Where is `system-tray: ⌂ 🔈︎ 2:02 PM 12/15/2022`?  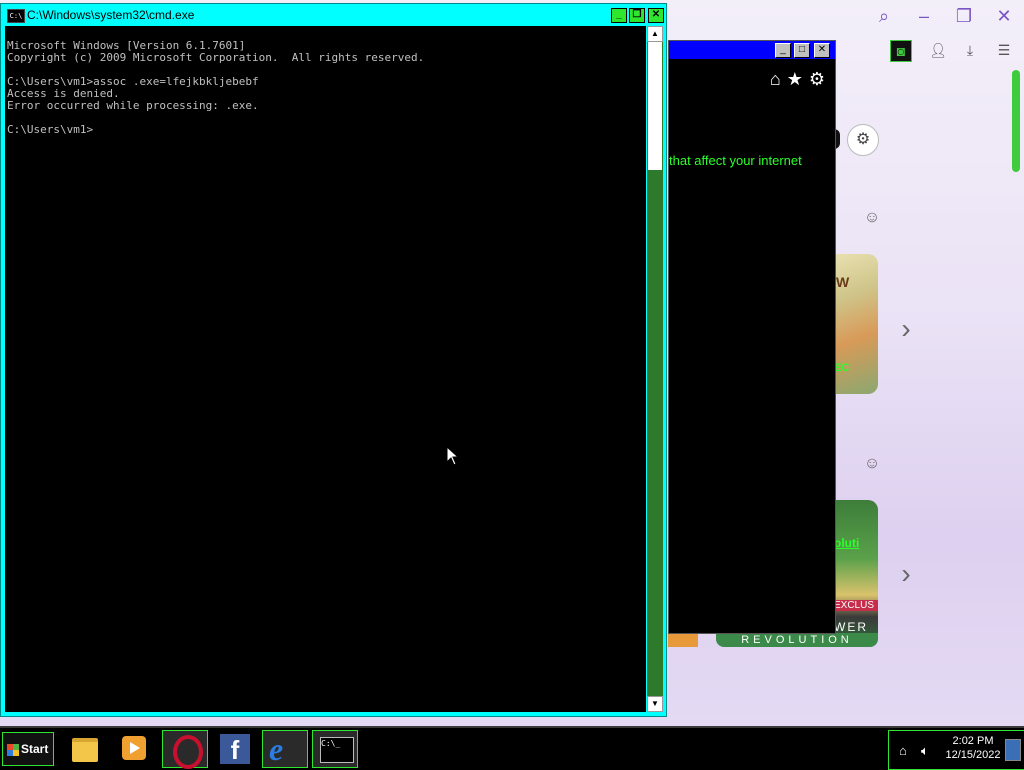 system-tray: ⌂ 🔈︎ 2:02 PM 12/15/2022 is located at coordinates (956, 750).